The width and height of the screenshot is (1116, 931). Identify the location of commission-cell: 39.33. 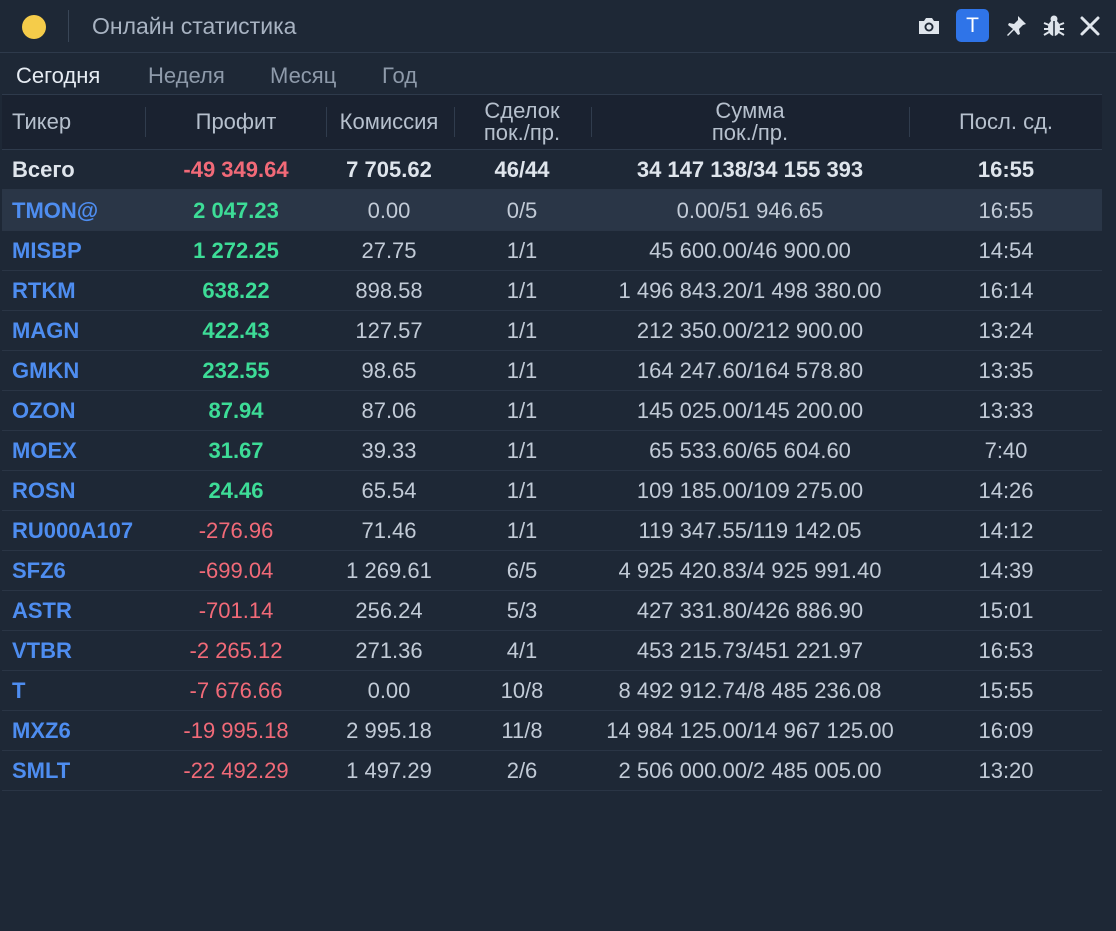
(389, 450).